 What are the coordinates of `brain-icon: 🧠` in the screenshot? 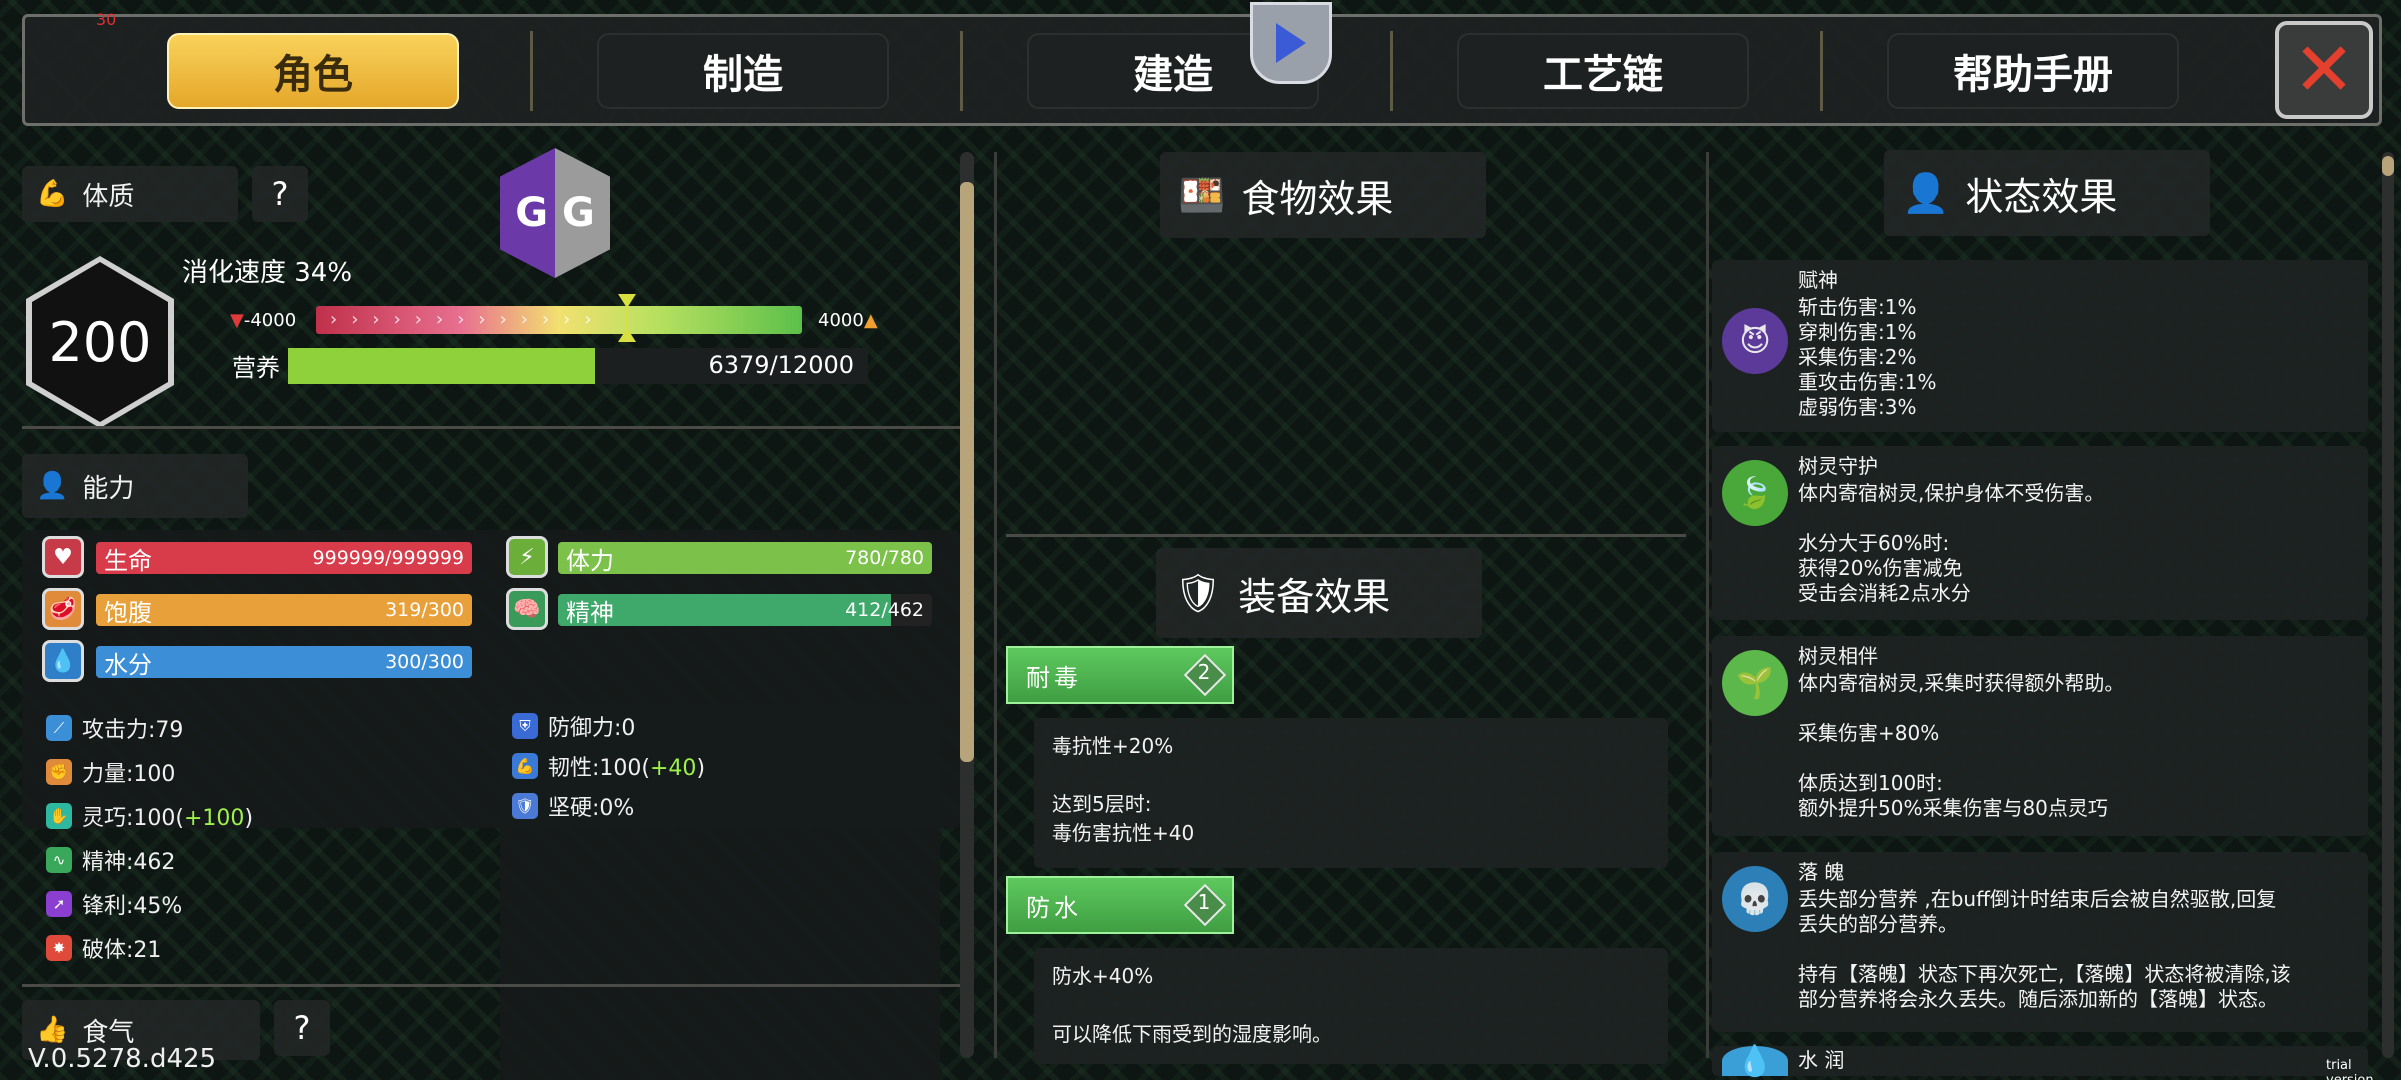 It's located at (527, 609).